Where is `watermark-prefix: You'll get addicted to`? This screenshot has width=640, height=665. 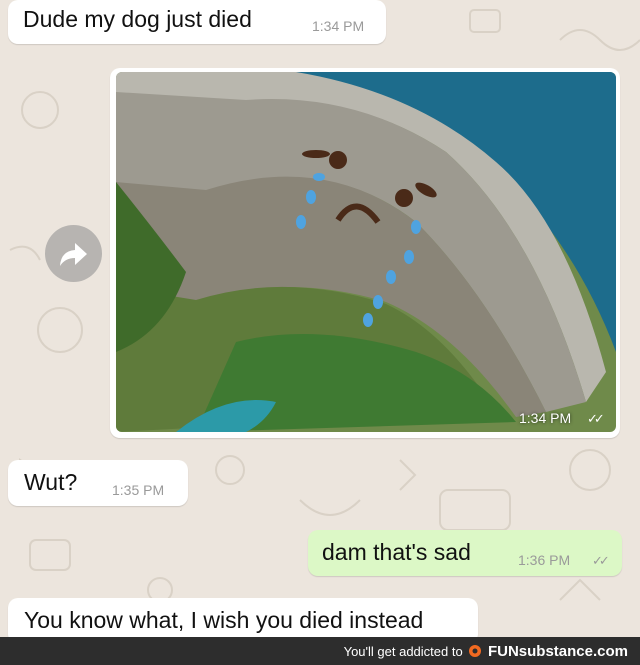
watermark-prefix: You'll get addicted to is located at coordinates (403, 651).